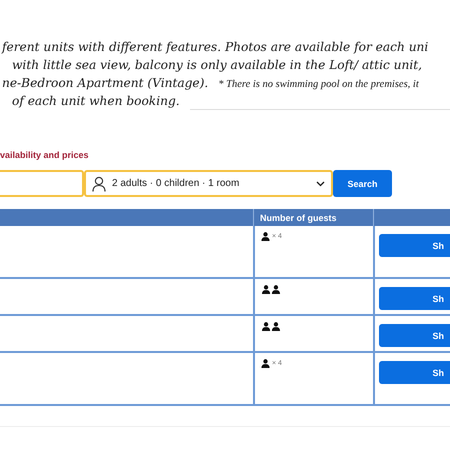  What do you see at coordinates (208, 183) in the screenshot?
I see `guests-dropdown: 2 adults · 0 children · 1 room` at bounding box center [208, 183].